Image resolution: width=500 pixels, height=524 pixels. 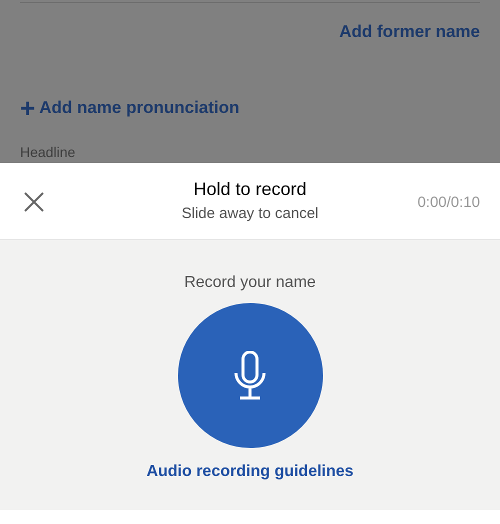 I want to click on add-pronunciation-link: Add name pronunciation, so click(x=139, y=107).